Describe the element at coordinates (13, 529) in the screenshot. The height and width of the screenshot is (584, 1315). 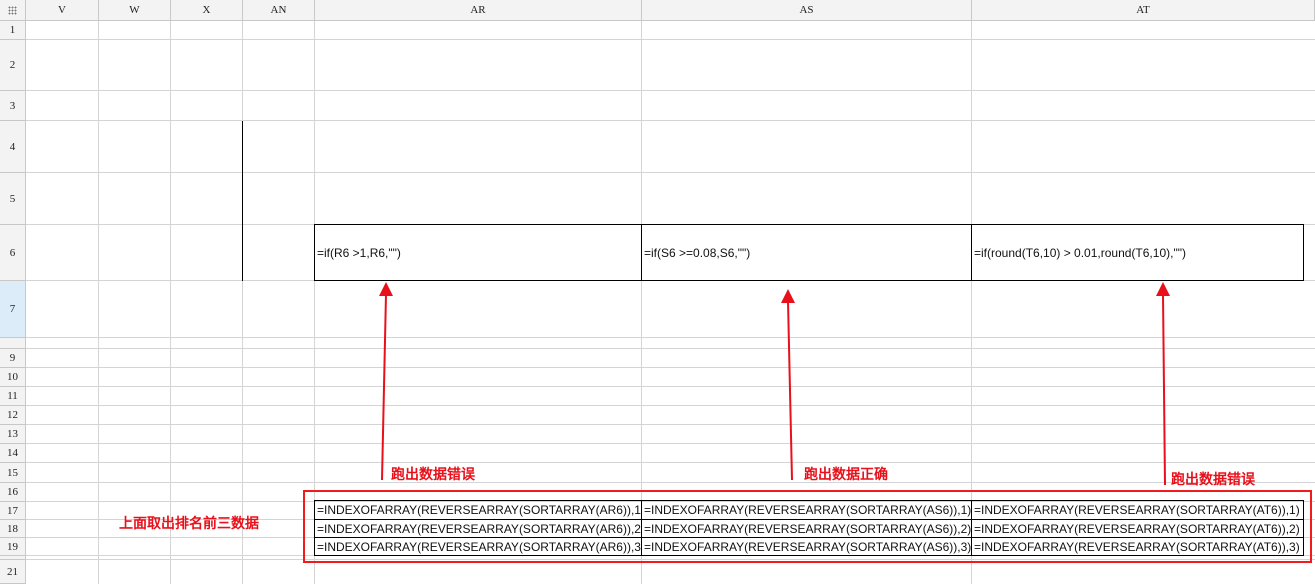
I see `row-header-18: 18` at that location.